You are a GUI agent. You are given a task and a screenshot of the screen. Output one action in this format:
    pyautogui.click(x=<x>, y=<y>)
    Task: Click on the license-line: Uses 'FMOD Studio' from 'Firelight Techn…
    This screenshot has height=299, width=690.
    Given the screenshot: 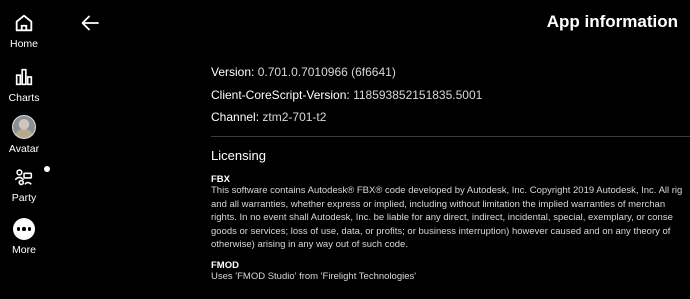 What is the action you would take?
    pyautogui.click(x=314, y=276)
    